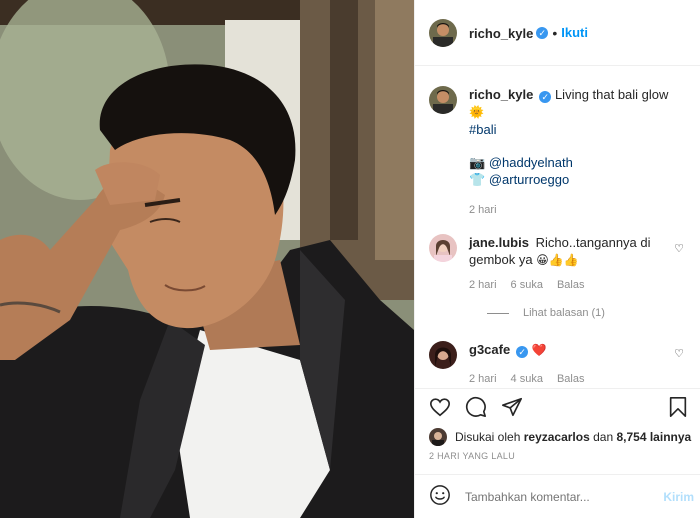  What do you see at coordinates (527, 379) in the screenshot?
I see `comment-likes: 4 suka` at bounding box center [527, 379].